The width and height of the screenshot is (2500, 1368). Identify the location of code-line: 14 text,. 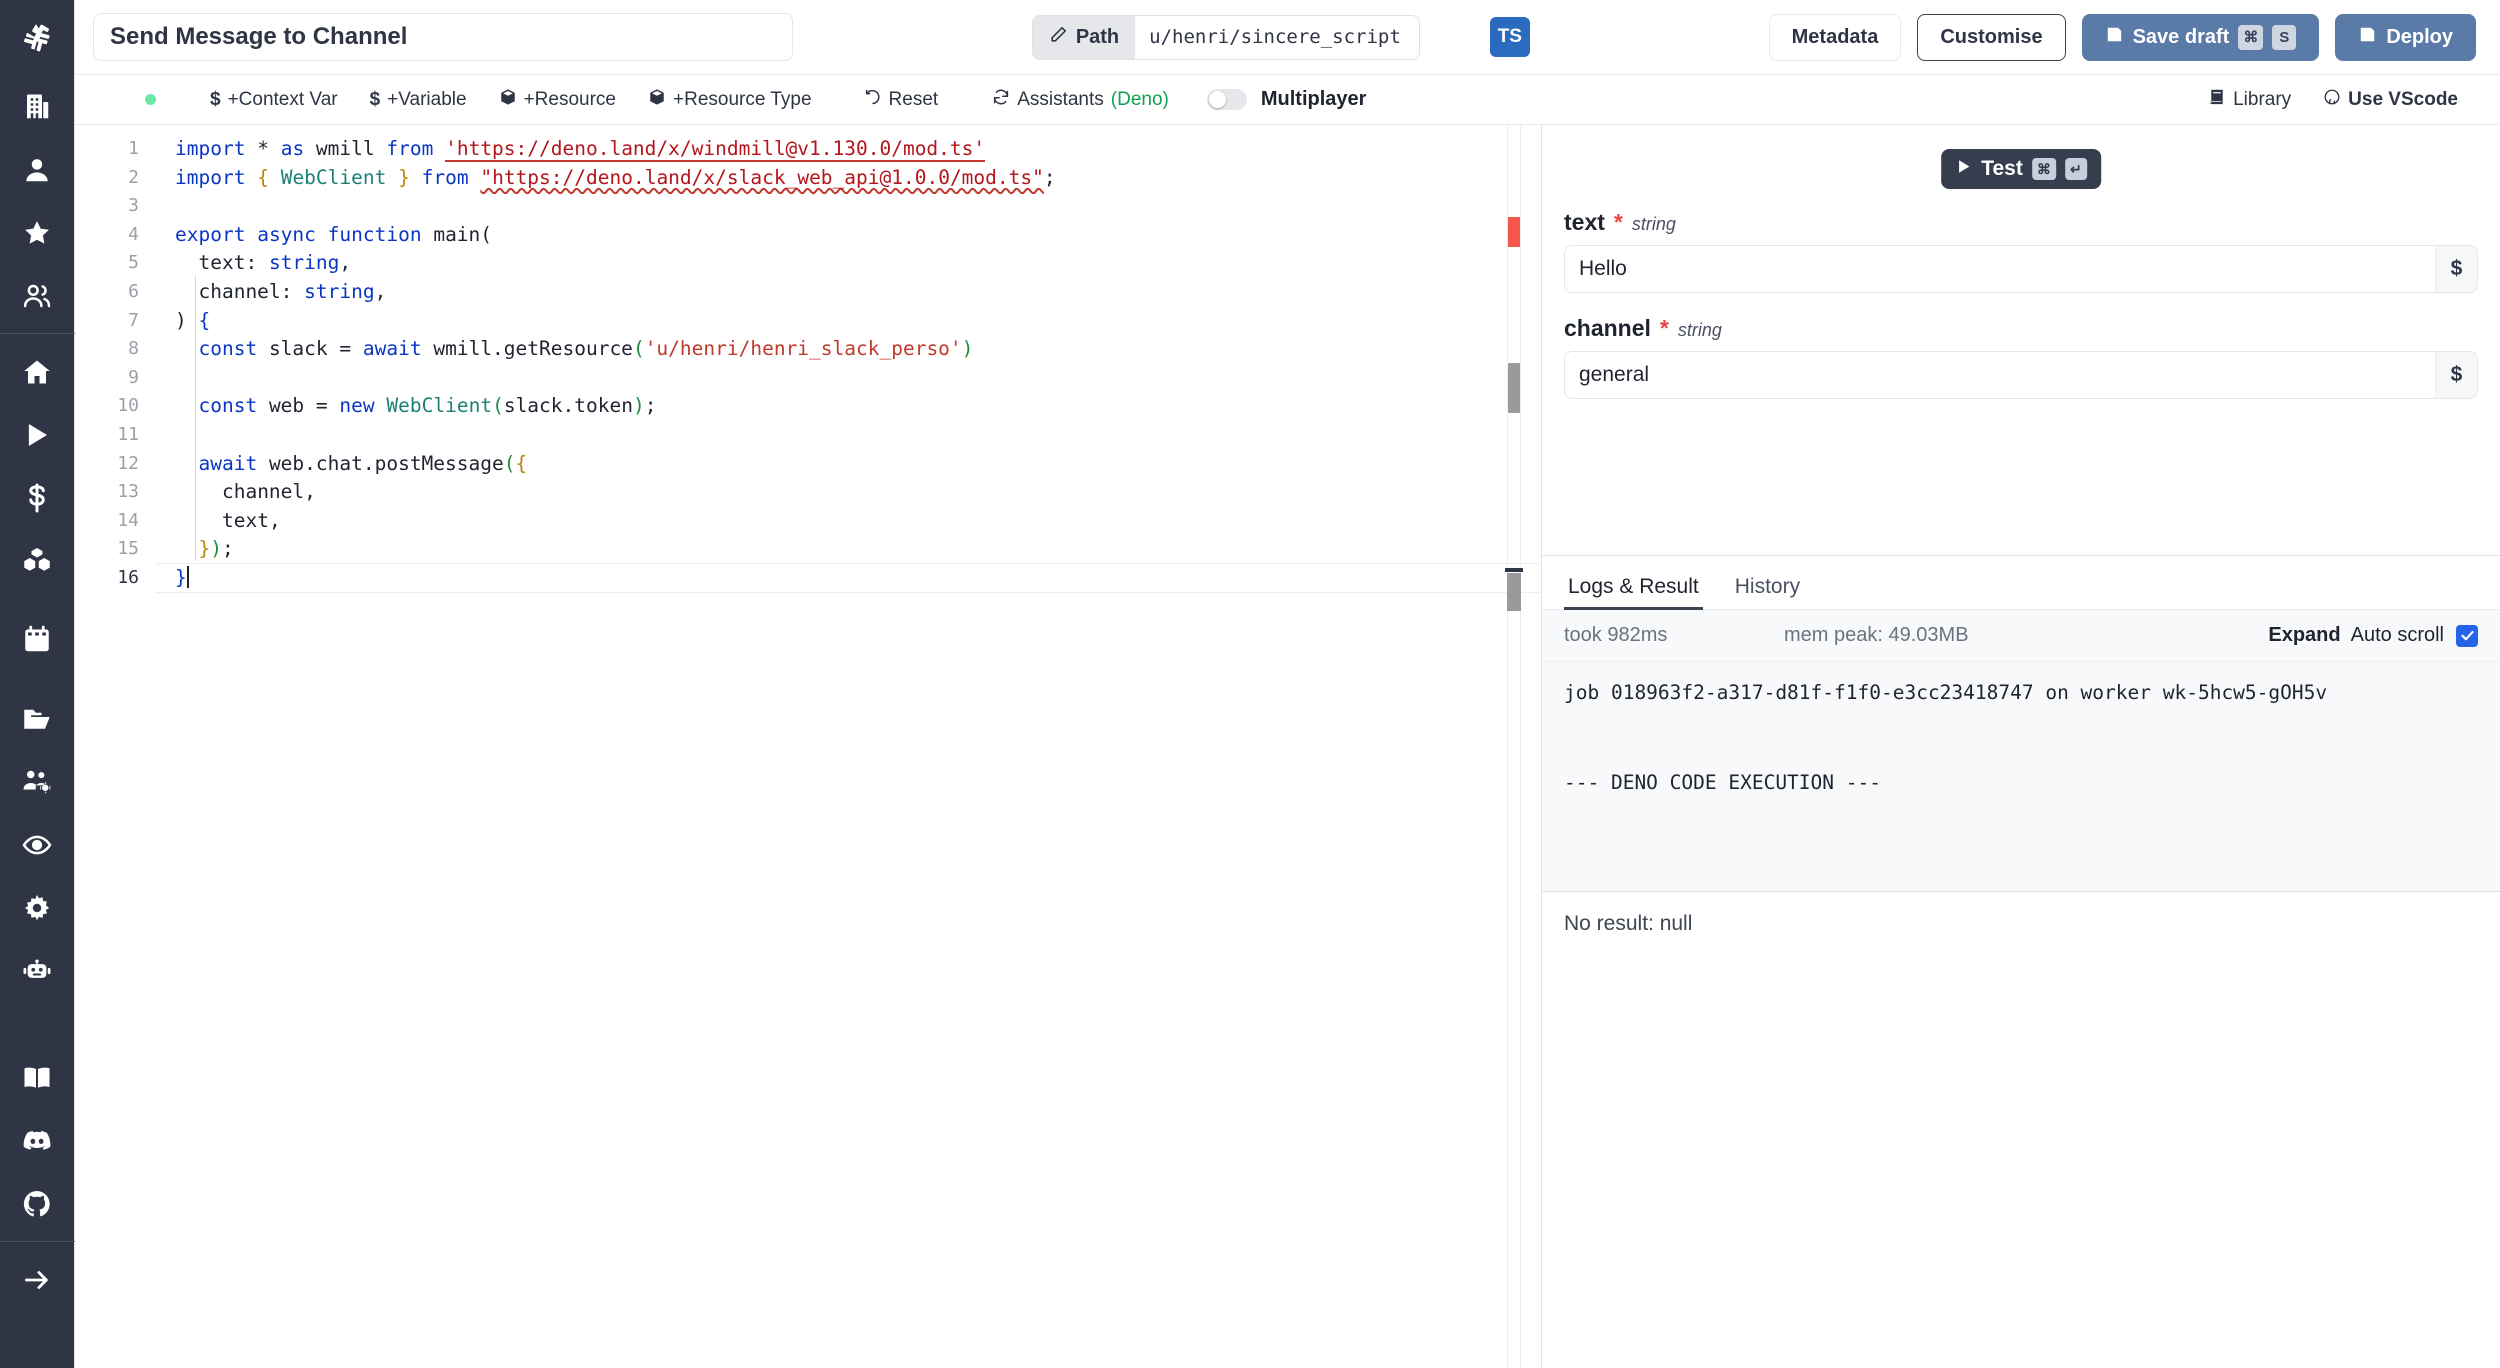
(808, 521).